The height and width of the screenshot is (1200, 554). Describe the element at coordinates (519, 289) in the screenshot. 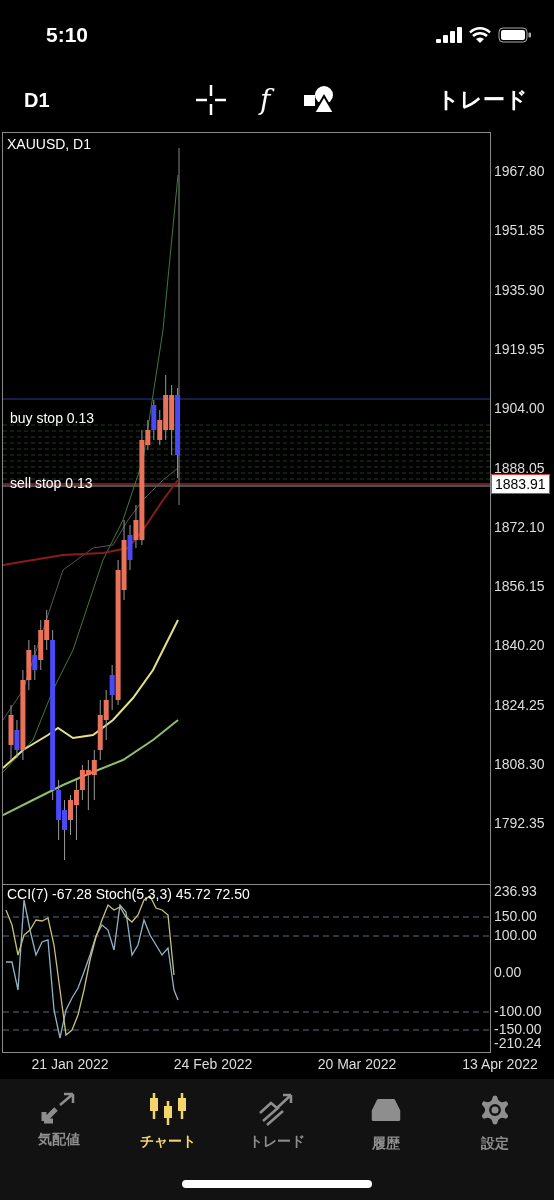

I see `price-axis-label: 1935.90` at that location.